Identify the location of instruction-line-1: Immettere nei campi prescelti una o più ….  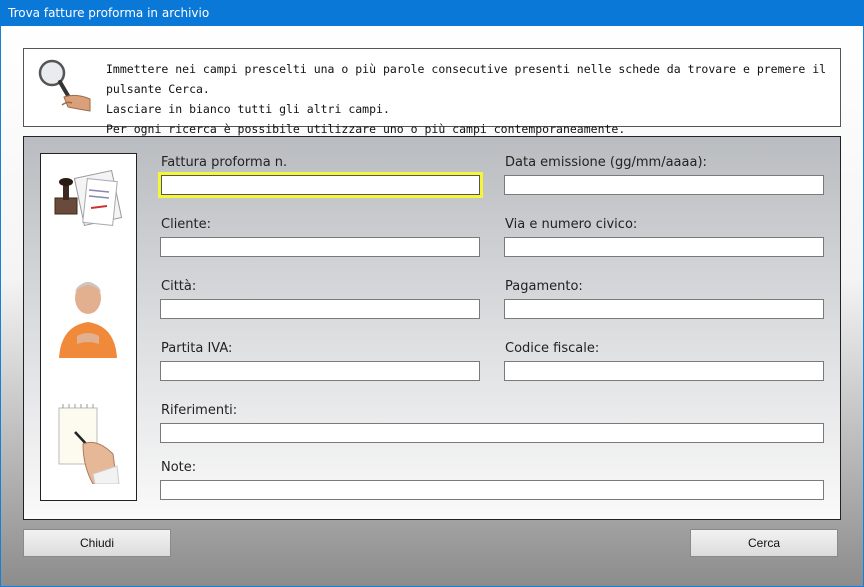
(466, 79).